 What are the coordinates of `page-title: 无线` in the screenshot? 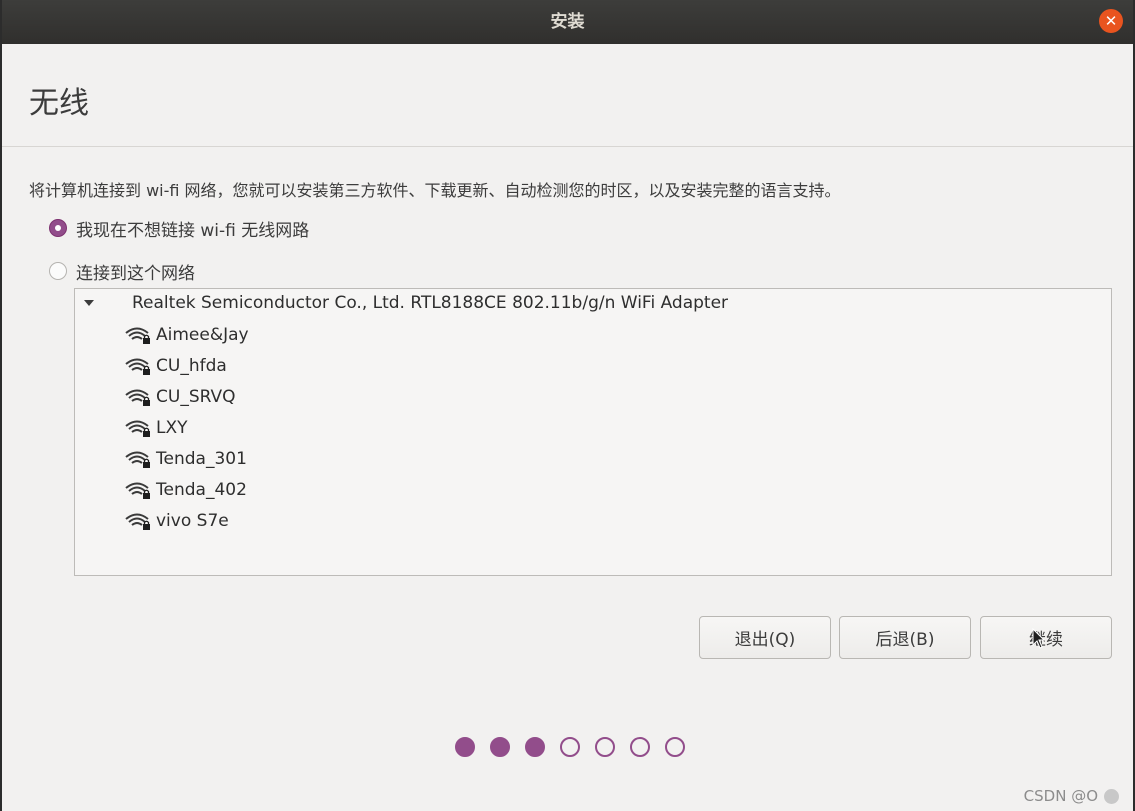 It's located at (59, 103).